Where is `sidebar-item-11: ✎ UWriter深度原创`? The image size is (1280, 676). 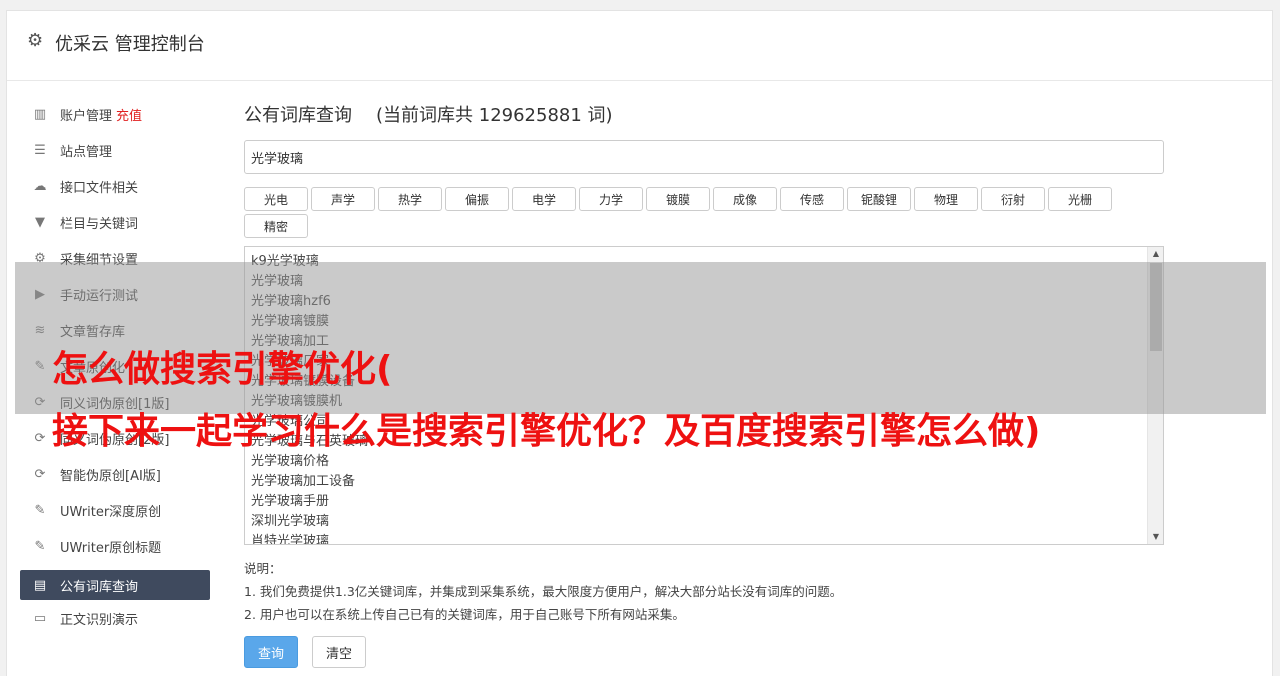 sidebar-item-11: ✎ UWriter深度原创 is located at coordinates (115, 510).